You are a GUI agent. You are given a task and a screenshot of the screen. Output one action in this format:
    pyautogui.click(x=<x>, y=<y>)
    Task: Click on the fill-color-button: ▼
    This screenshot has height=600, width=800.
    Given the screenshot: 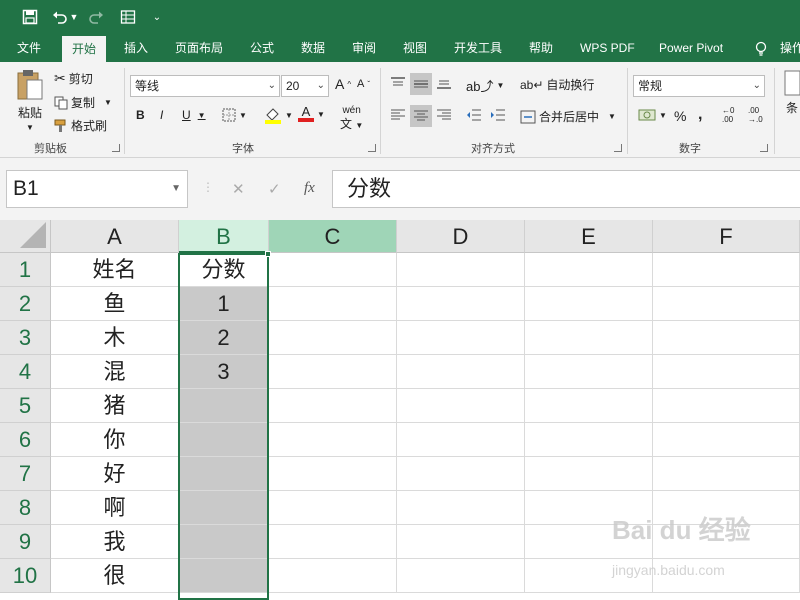 What is the action you would take?
    pyautogui.click(x=278, y=115)
    